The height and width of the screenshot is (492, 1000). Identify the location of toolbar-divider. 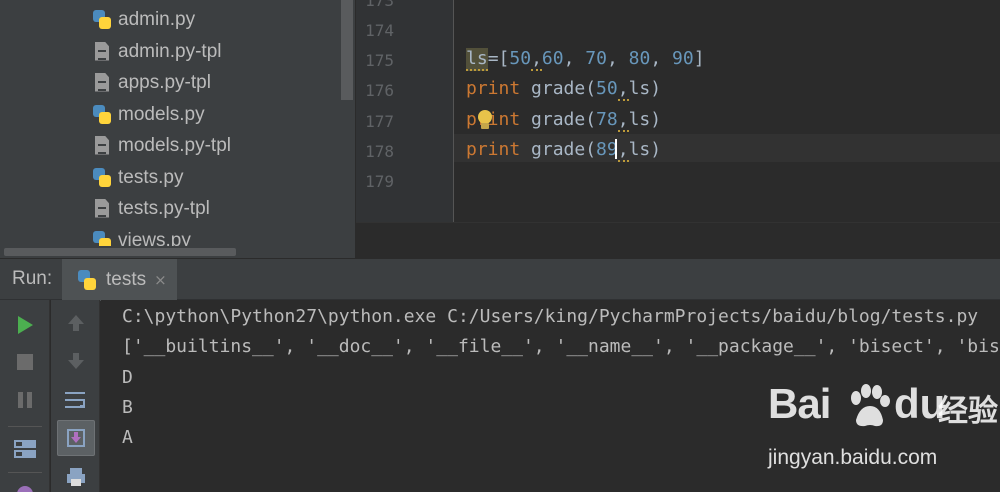
(25, 472).